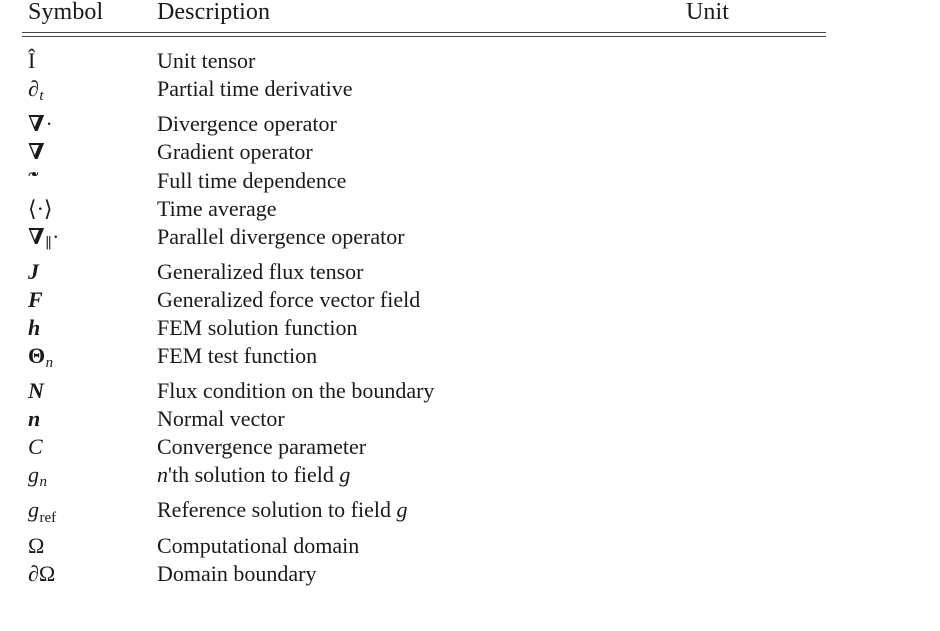 This screenshot has height=631, width=940. What do you see at coordinates (255, 88) in the screenshot?
I see `description-cell: Partial time derivative` at bounding box center [255, 88].